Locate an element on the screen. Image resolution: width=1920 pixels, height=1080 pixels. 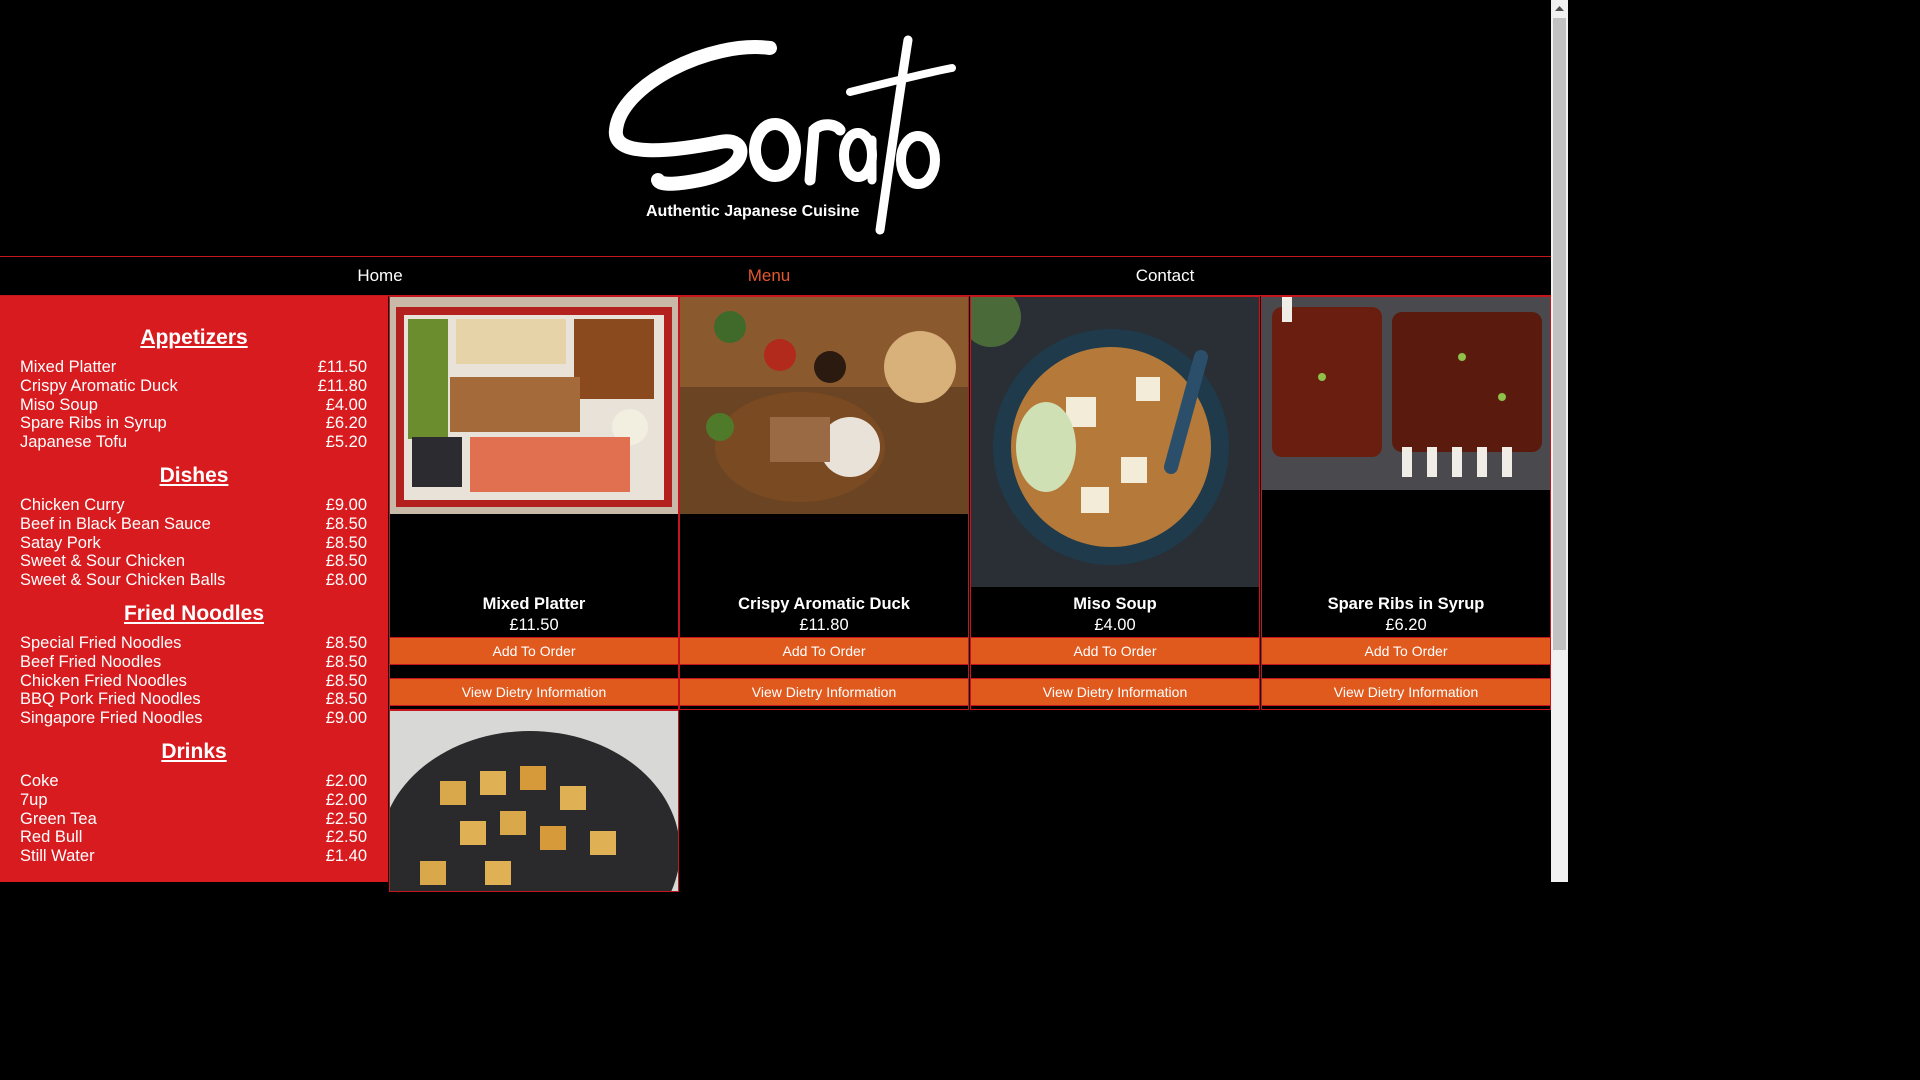
menu-item: Satay Pork £8.50 is located at coordinates (193, 542).